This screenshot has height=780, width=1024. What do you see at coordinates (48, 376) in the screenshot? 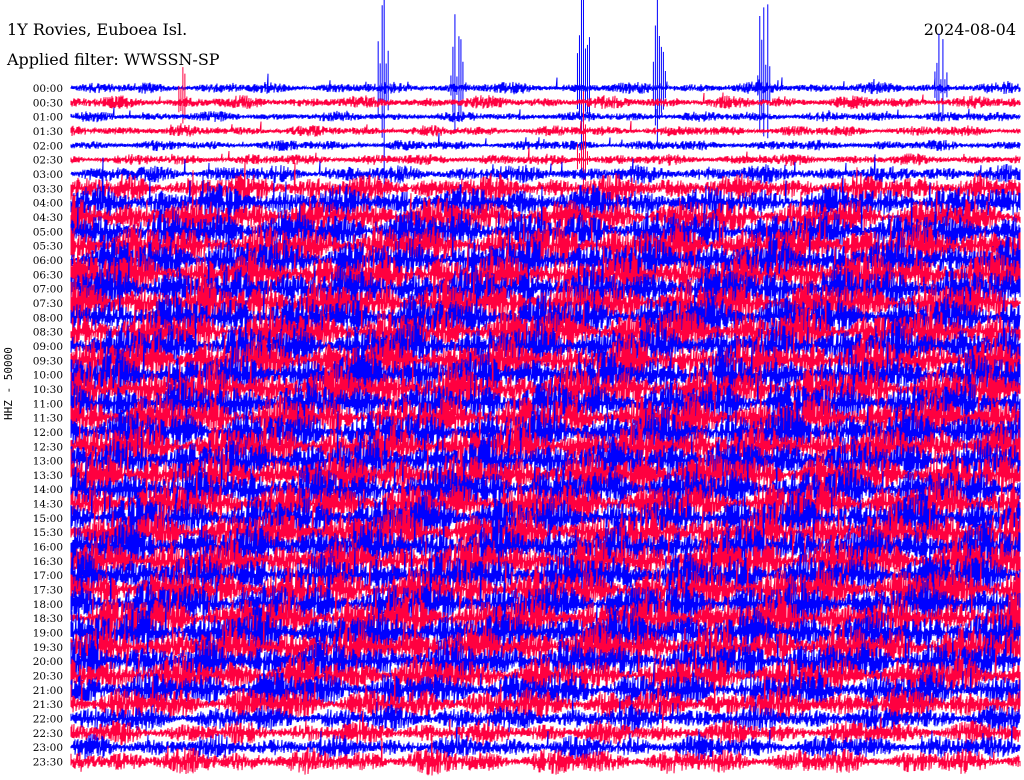
I see `row-time-label: 10:00` at bounding box center [48, 376].